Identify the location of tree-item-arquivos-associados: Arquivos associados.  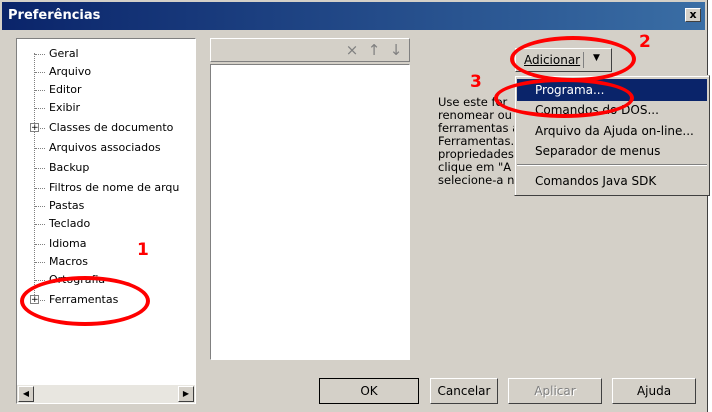
(96, 148).